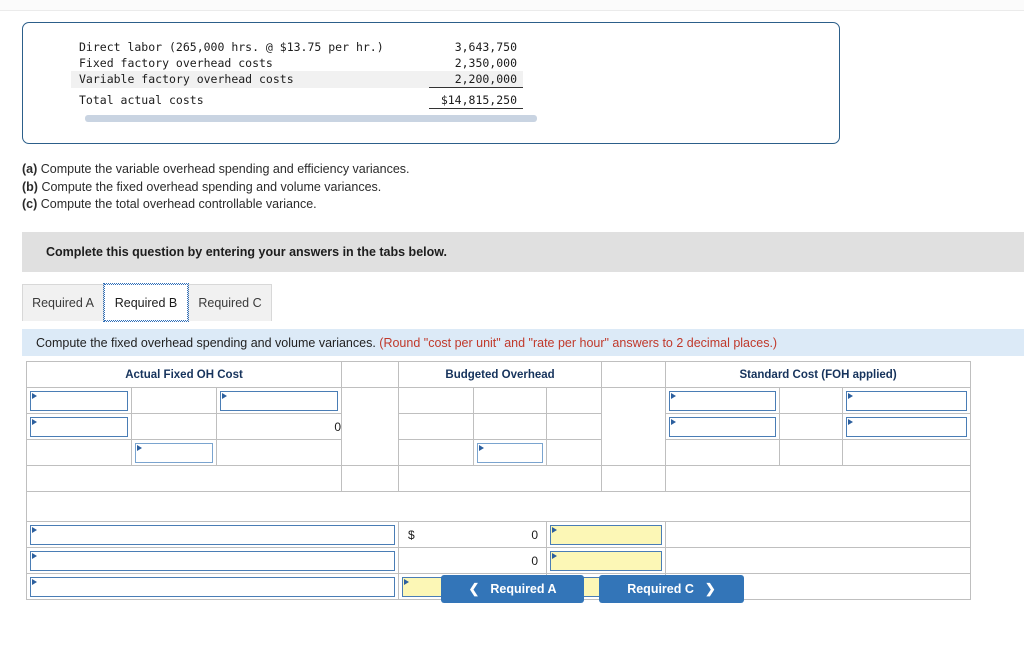 Image resolution: width=1024 pixels, height=660 pixels. I want to click on tab-required-a-label: Required A, so click(63, 303).